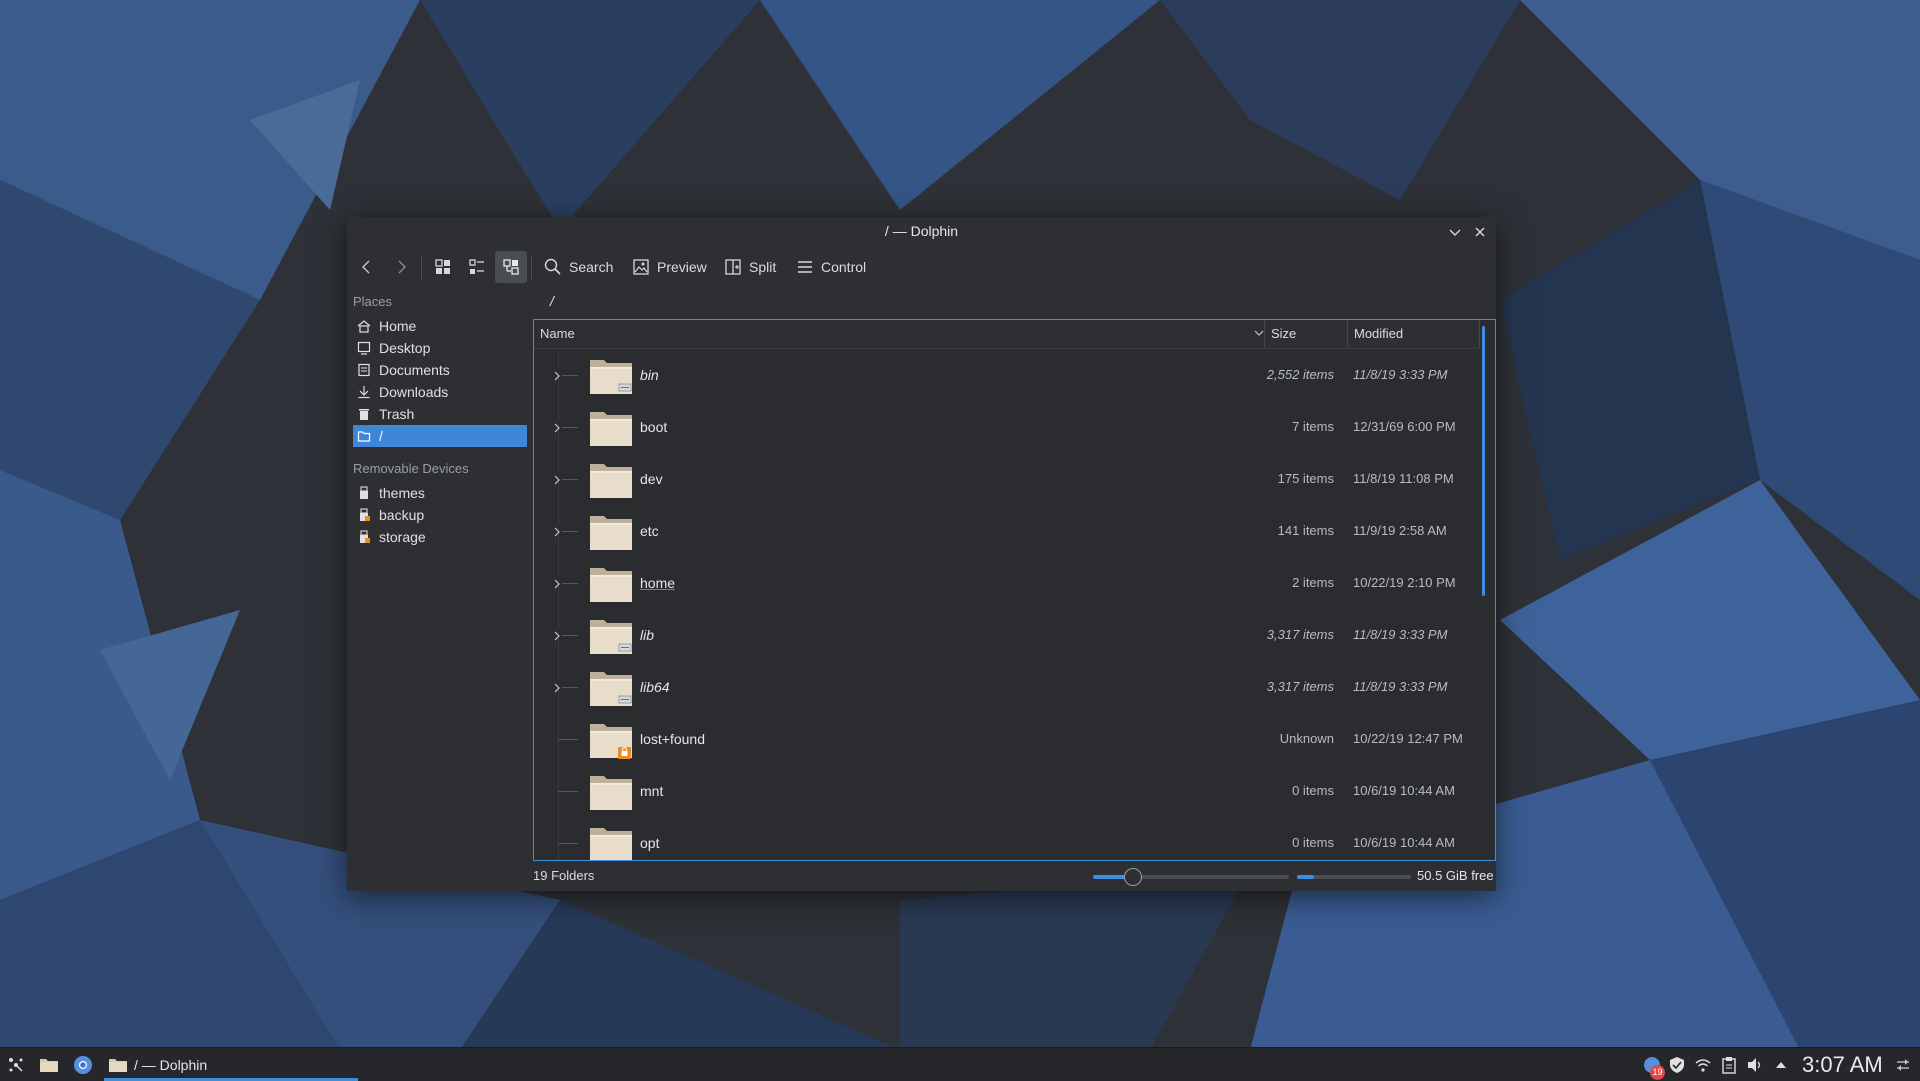  I want to click on file-name: mnt, so click(651, 791).